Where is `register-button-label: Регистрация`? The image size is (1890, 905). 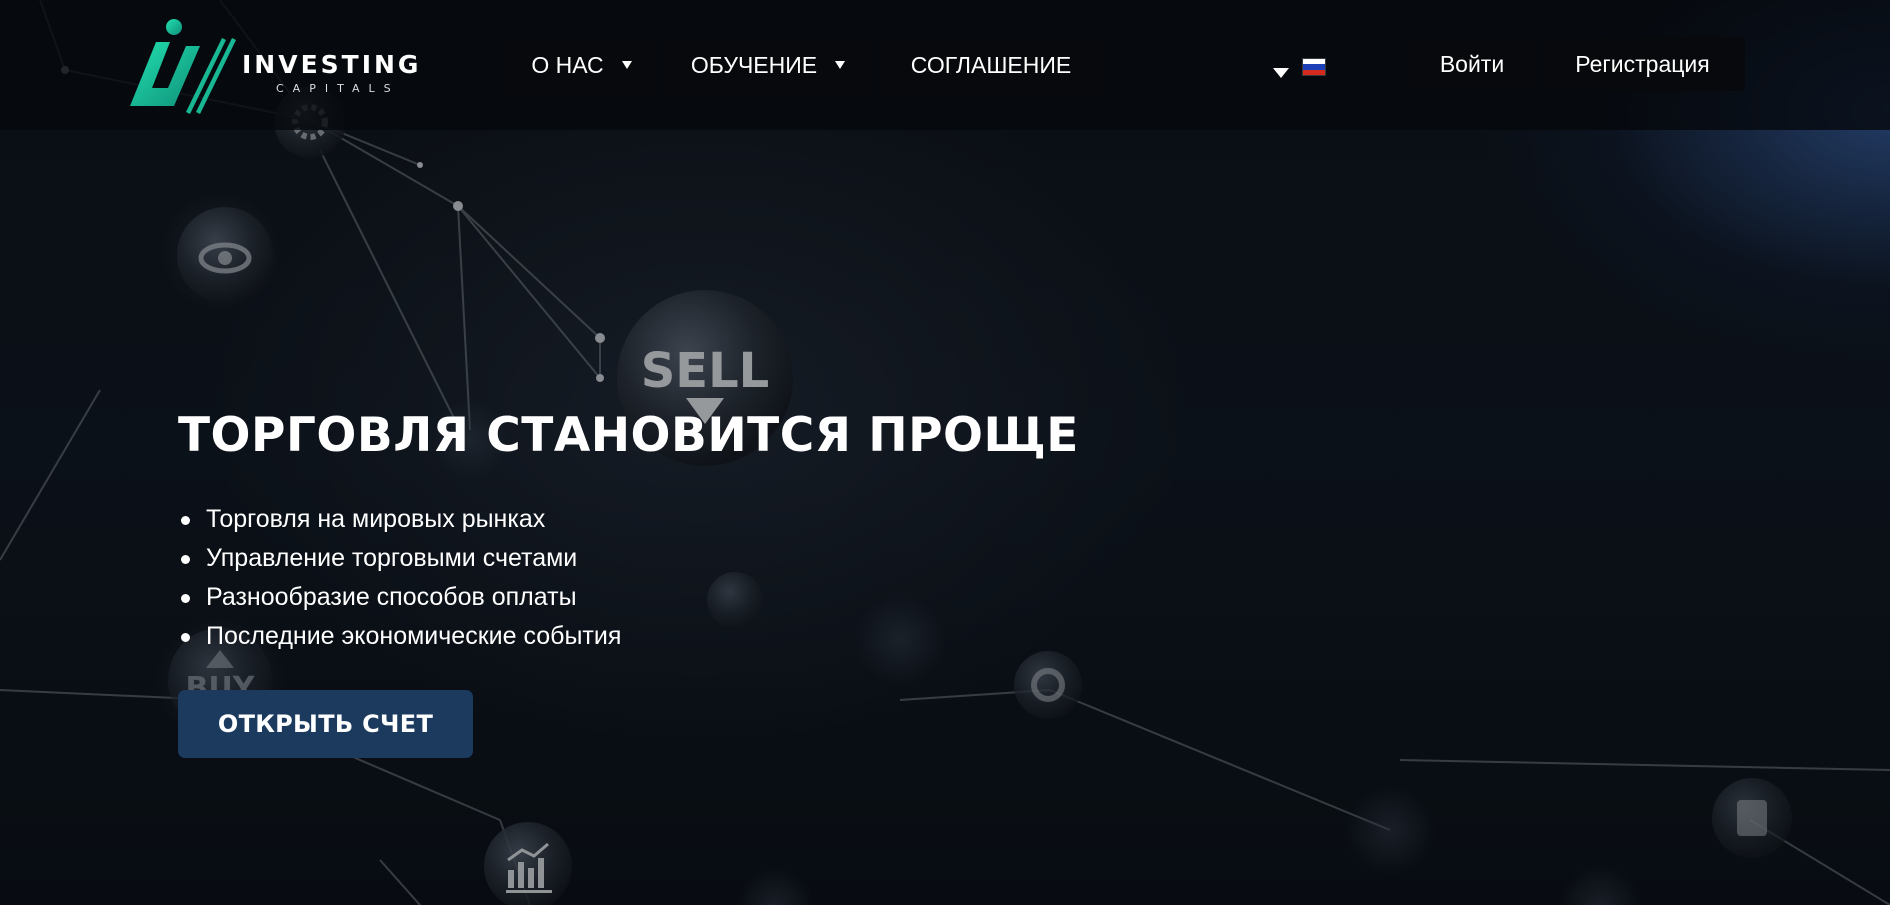
register-button-label: Регистрация is located at coordinates (1642, 63).